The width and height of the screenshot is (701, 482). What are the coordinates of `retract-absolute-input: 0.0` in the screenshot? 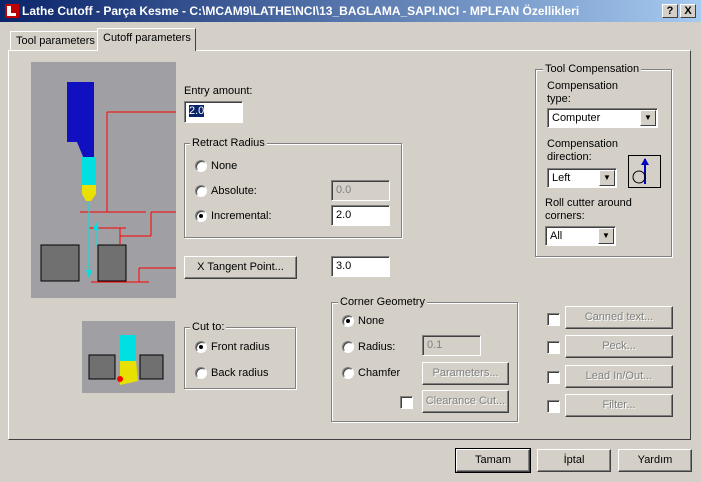 It's located at (360, 190).